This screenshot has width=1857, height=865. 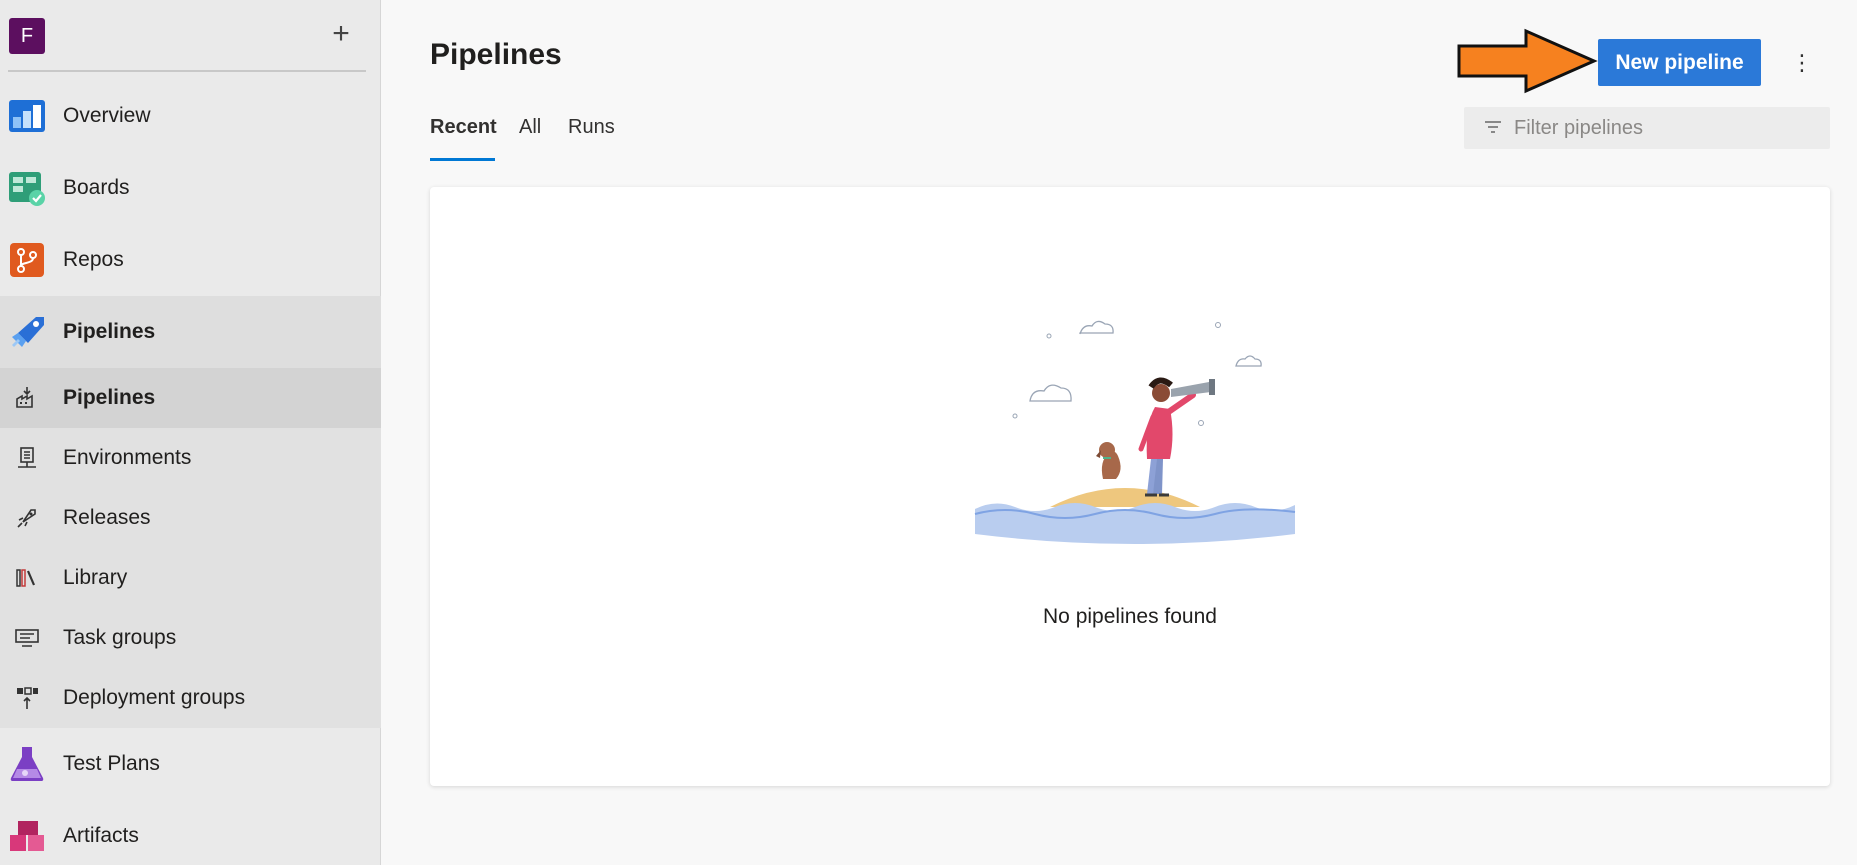 What do you see at coordinates (190, 578) in the screenshot?
I see `sidebar-subitem-library: Library` at bounding box center [190, 578].